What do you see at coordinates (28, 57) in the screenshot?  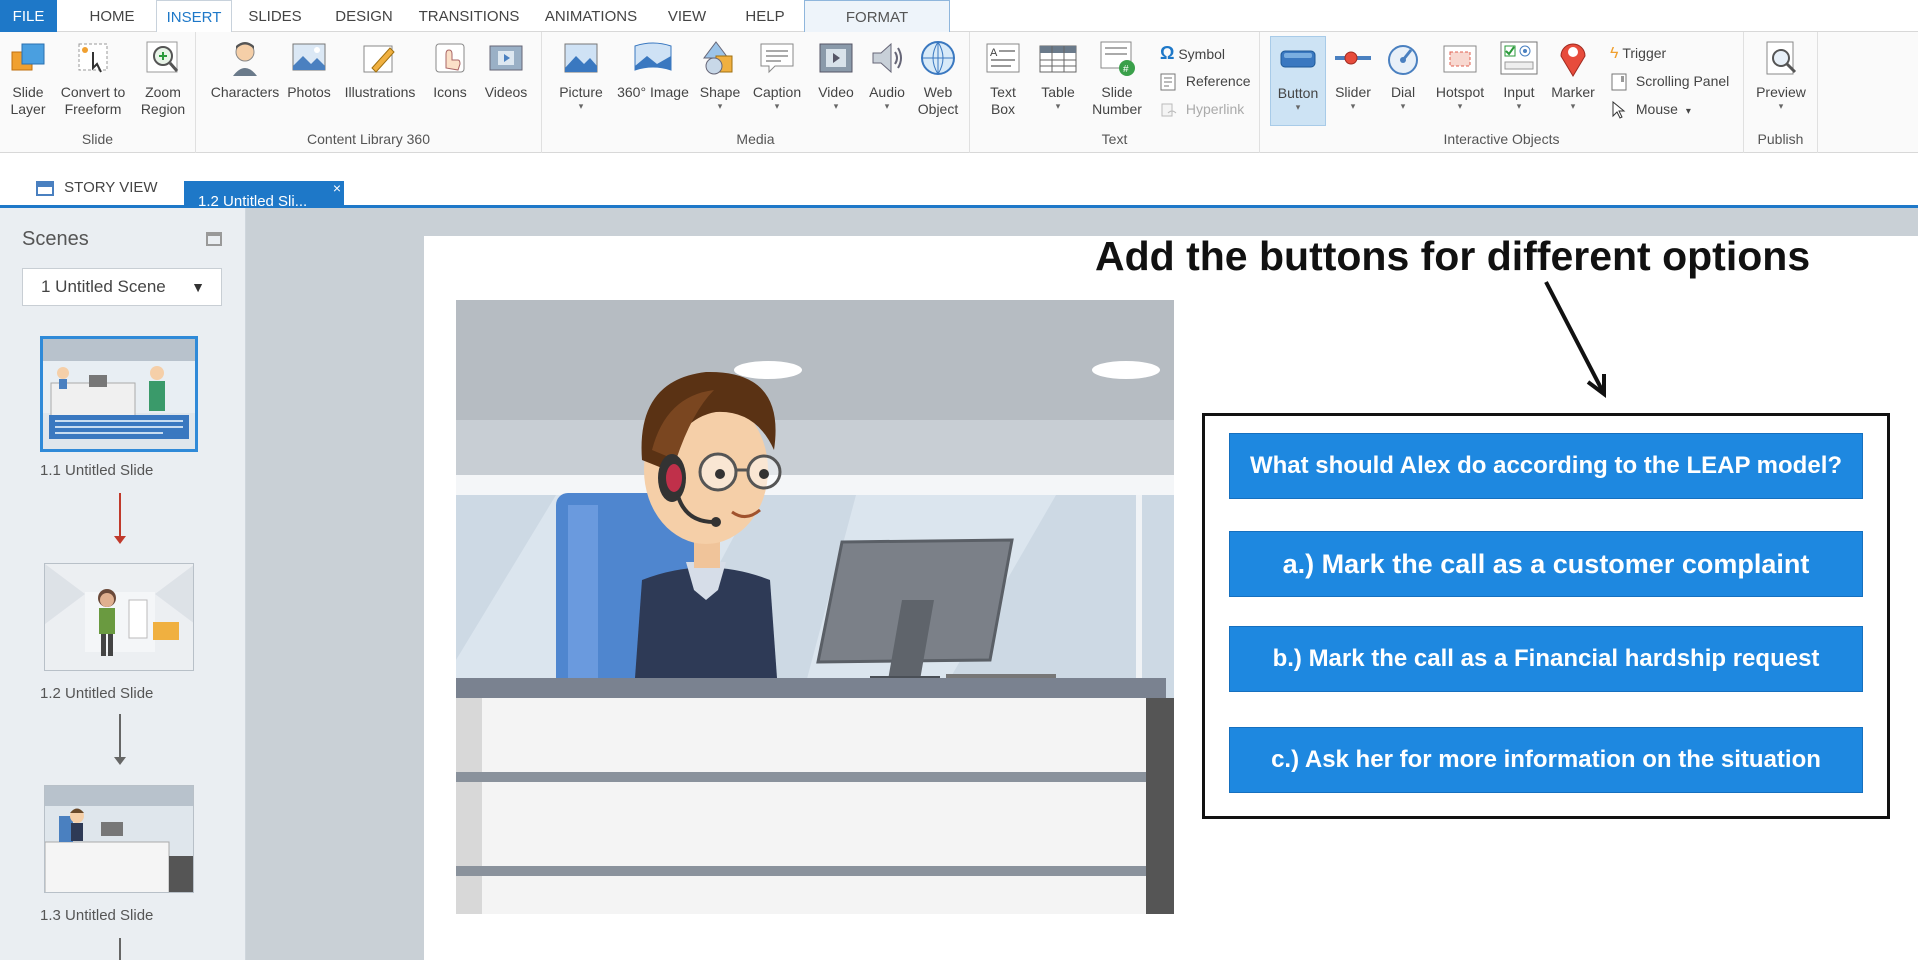 I see `slide-layer-icon` at bounding box center [28, 57].